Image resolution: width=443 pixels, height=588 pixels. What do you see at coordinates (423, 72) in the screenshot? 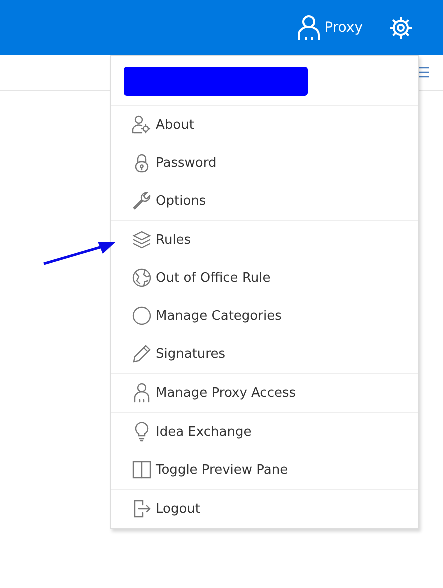
I see `menu-icon` at bounding box center [423, 72].